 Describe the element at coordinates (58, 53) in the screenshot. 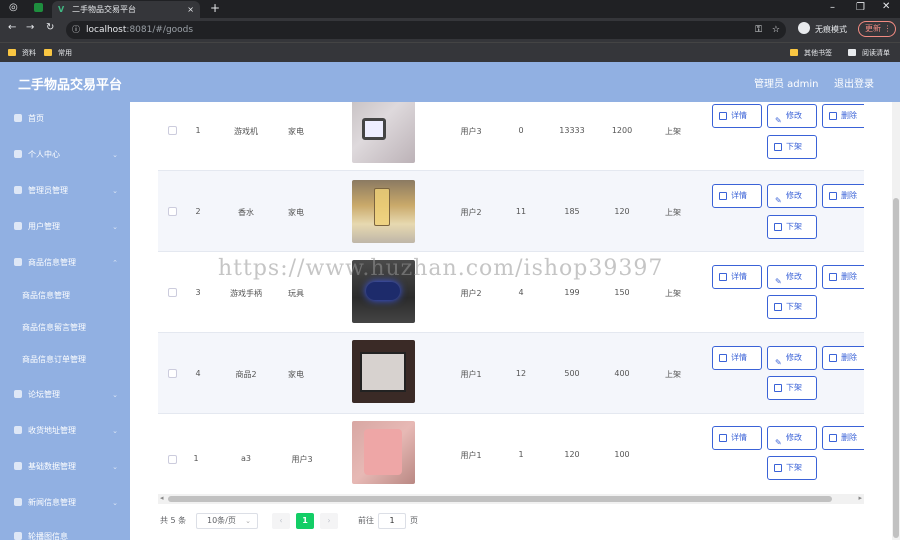

I see `bookmark-folder-changyong: 常用` at that location.